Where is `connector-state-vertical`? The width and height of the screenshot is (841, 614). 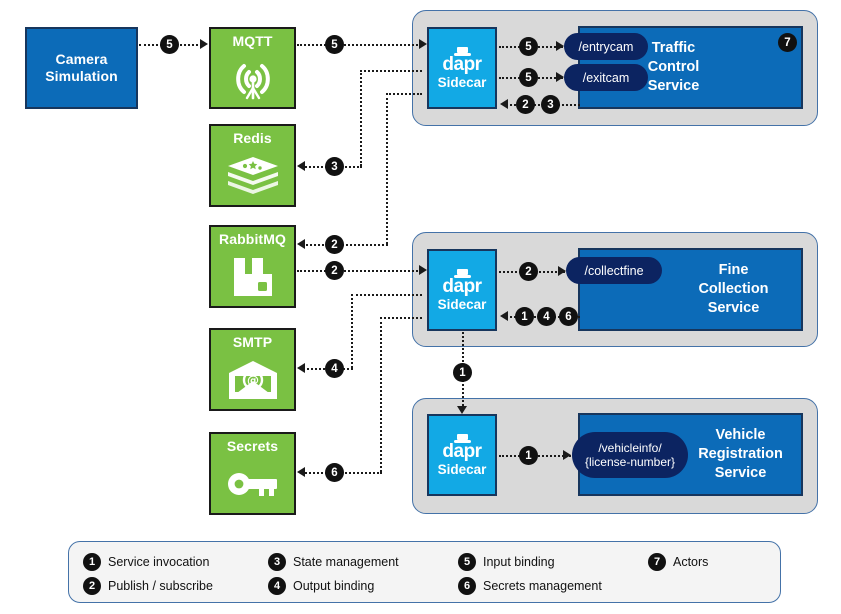 connector-state-vertical is located at coordinates (361, 118).